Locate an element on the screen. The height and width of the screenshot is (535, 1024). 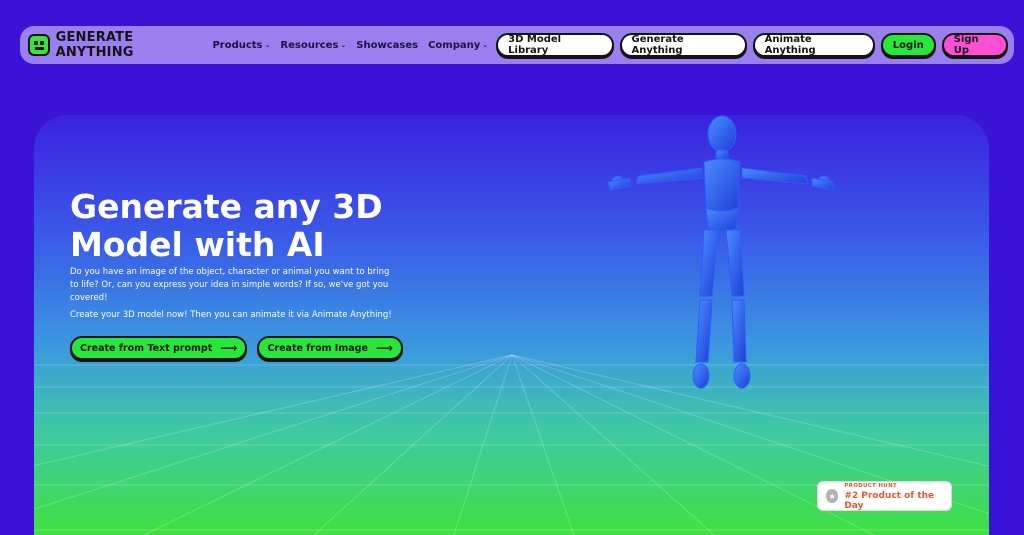
badge-label: PRODUCT HUNT is located at coordinates (871, 486).